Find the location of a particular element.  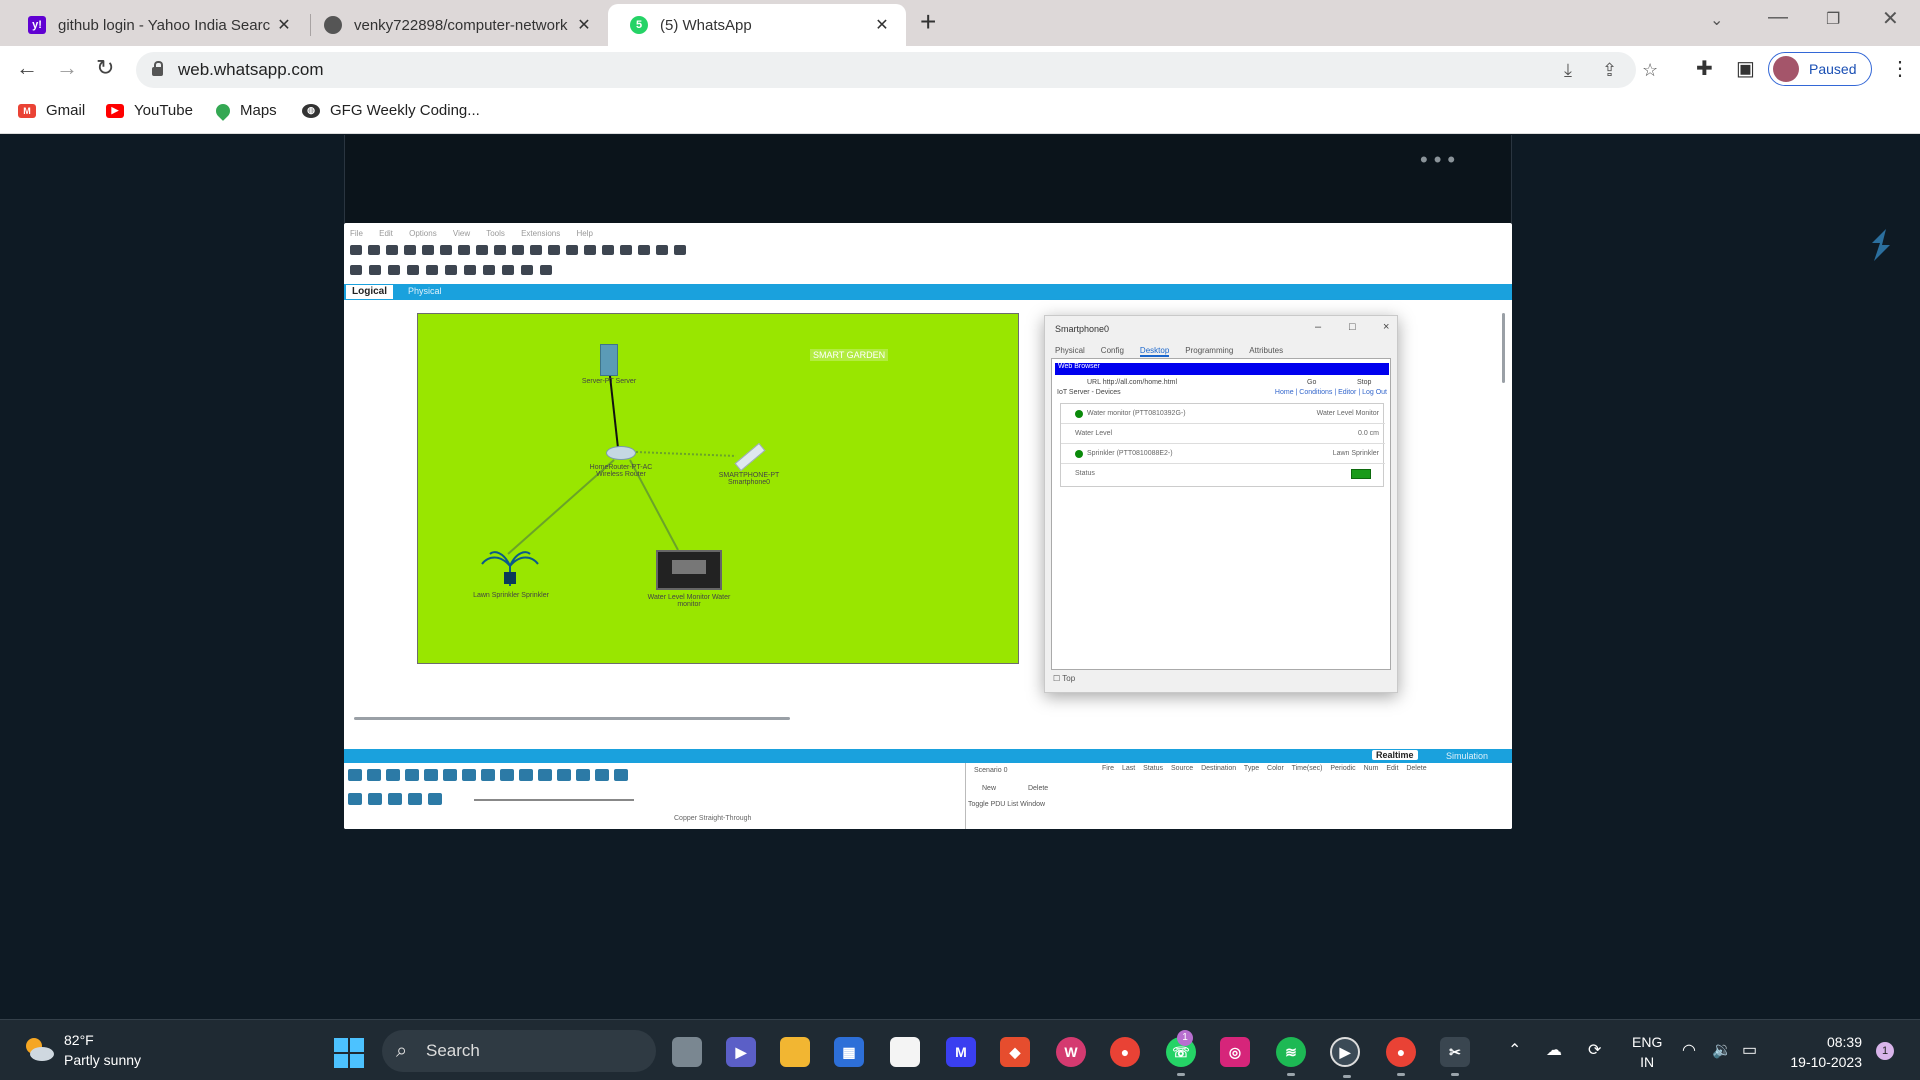

more-options-icon: ••• is located at coordinates (1440, 160).